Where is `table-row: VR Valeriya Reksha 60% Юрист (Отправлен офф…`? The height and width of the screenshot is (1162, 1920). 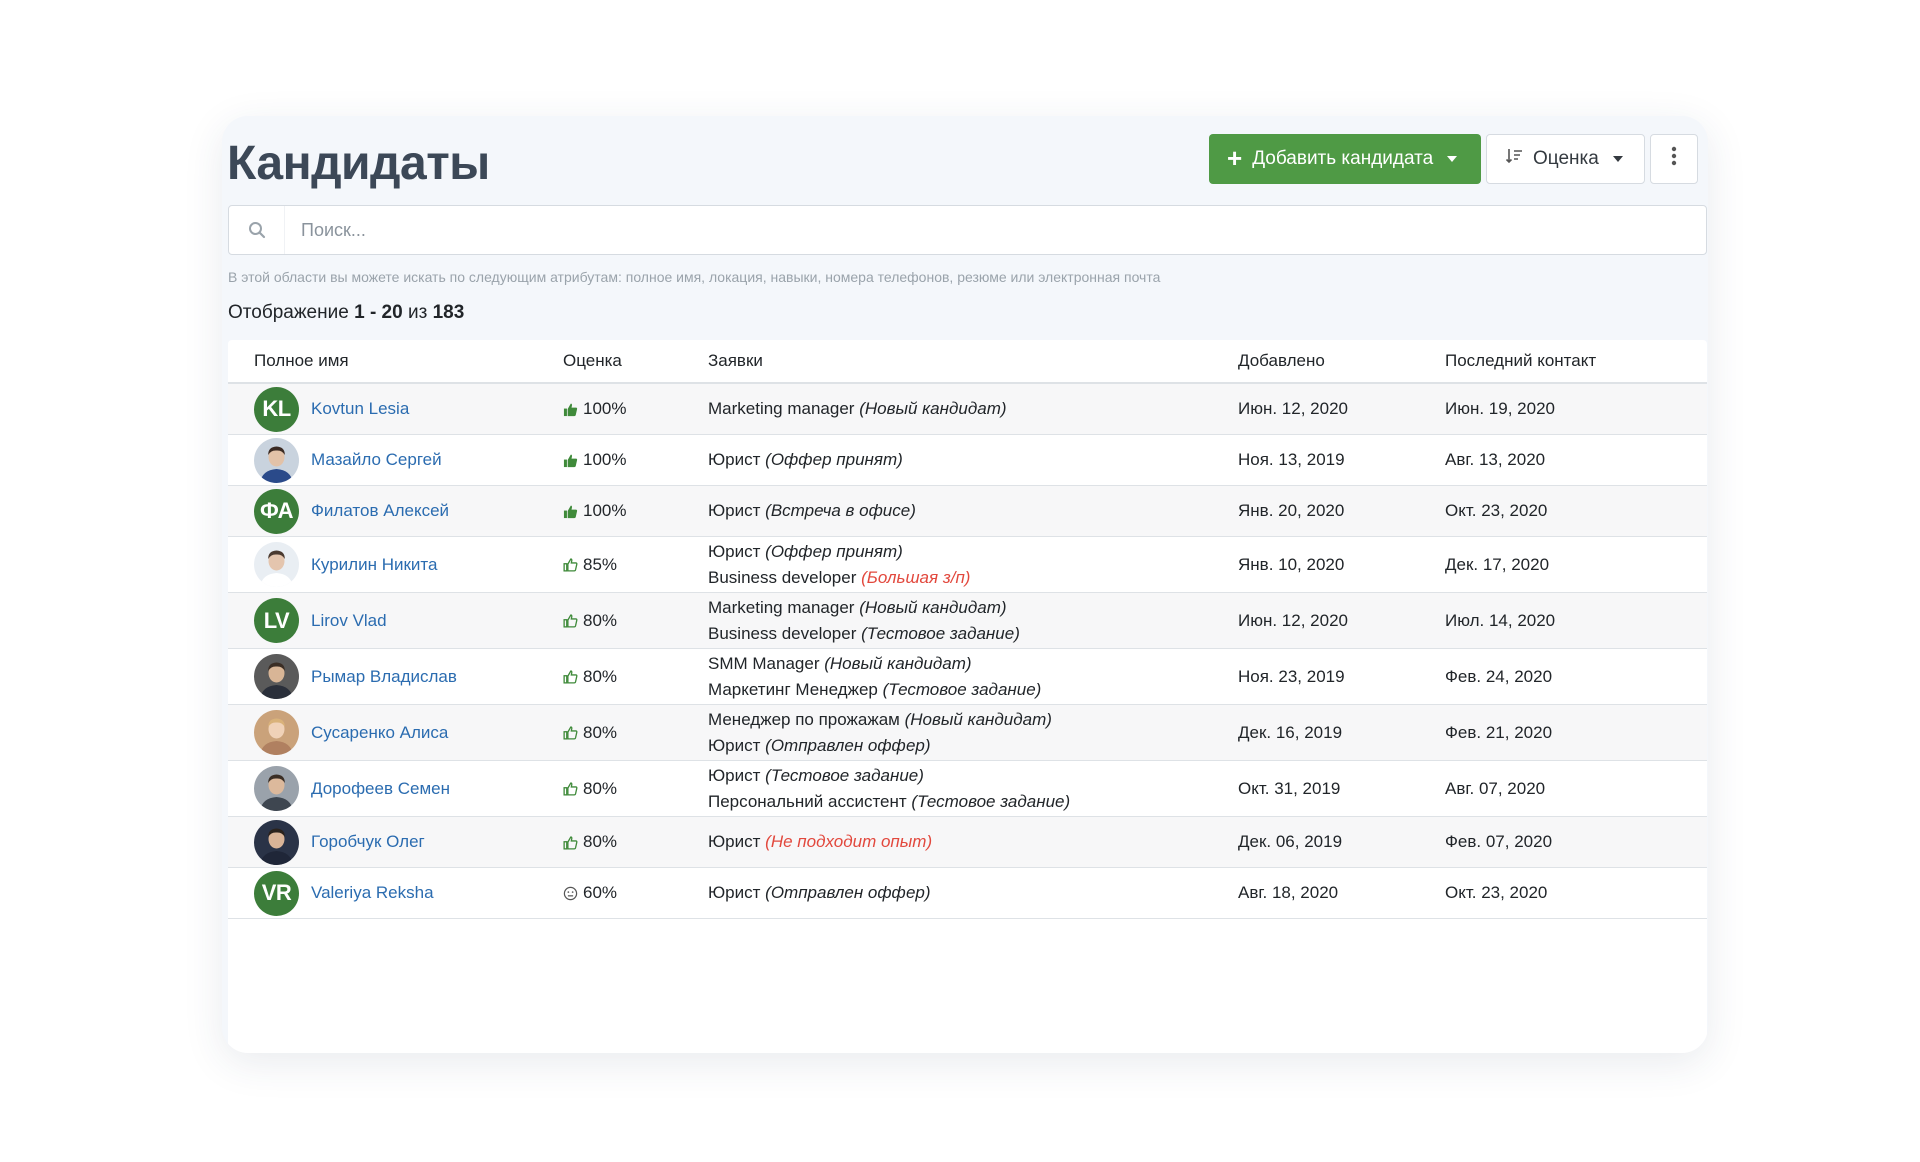
table-row: VR Valeriya Reksha 60% Юрист (Отправлен офф… is located at coordinates (967, 893).